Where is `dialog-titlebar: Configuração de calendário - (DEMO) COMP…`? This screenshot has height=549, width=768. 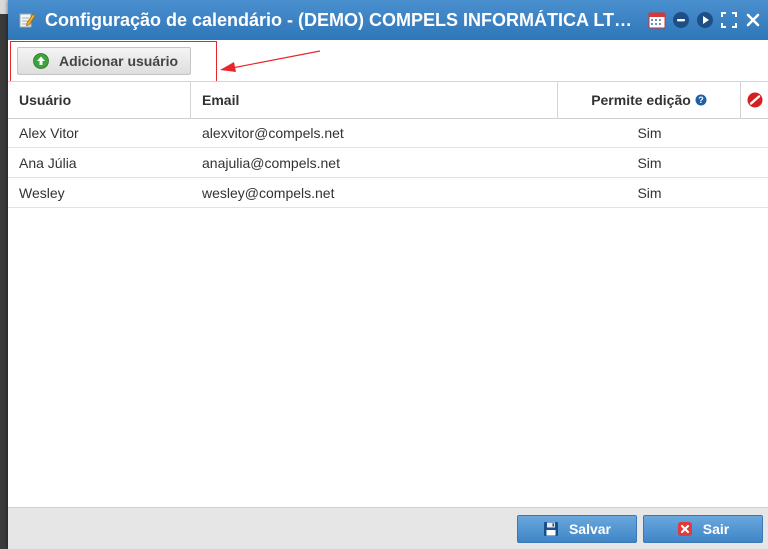 dialog-titlebar: Configuração de calendário - (DEMO) COMP… is located at coordinates (388, 20).